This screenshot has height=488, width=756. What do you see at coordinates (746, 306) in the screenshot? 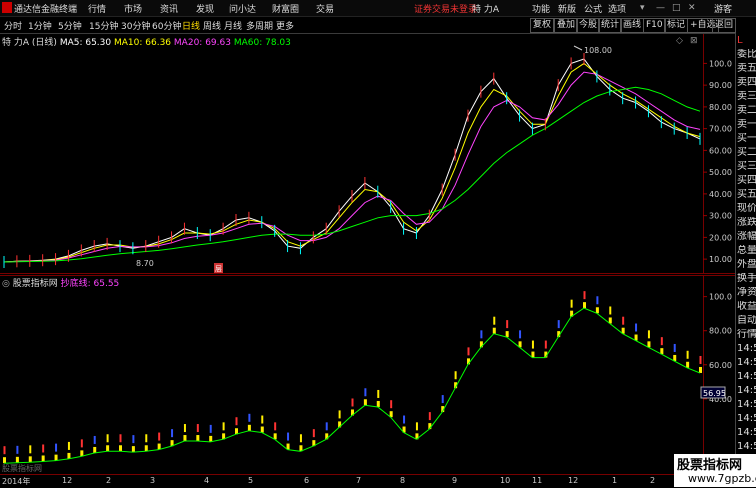
I see `sidebar-item: 收益` at bounding box center [746, 306].